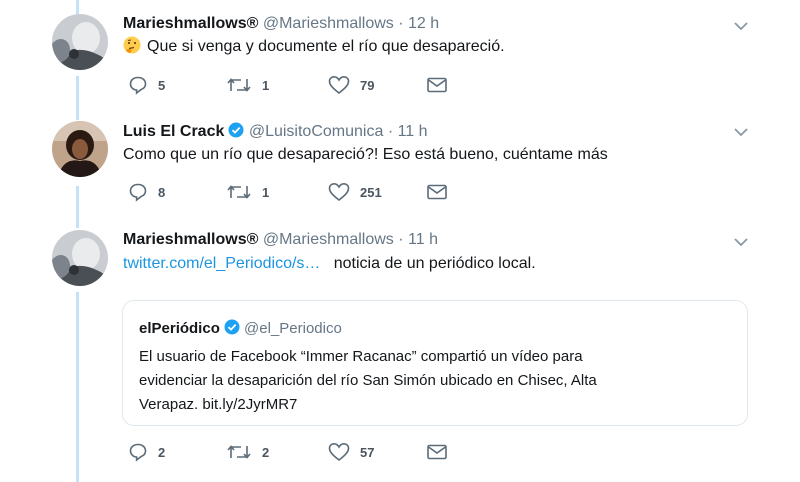 The width and height of the screenshot is (800, 482). Describe the element at coordinates (351, 85) in the screenshot. I see `like-button: 79` at that location.